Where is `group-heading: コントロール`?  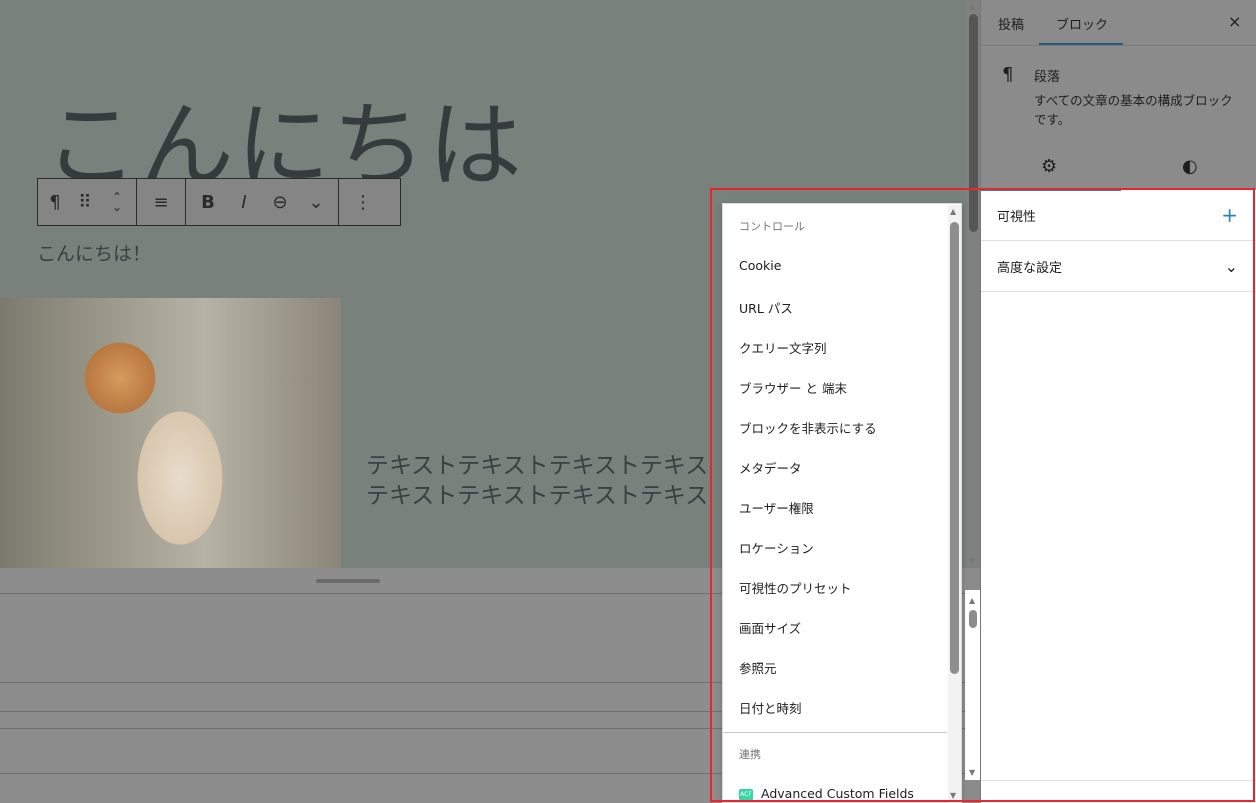 group-heading: コントロール is located at coordinates (772, 226).